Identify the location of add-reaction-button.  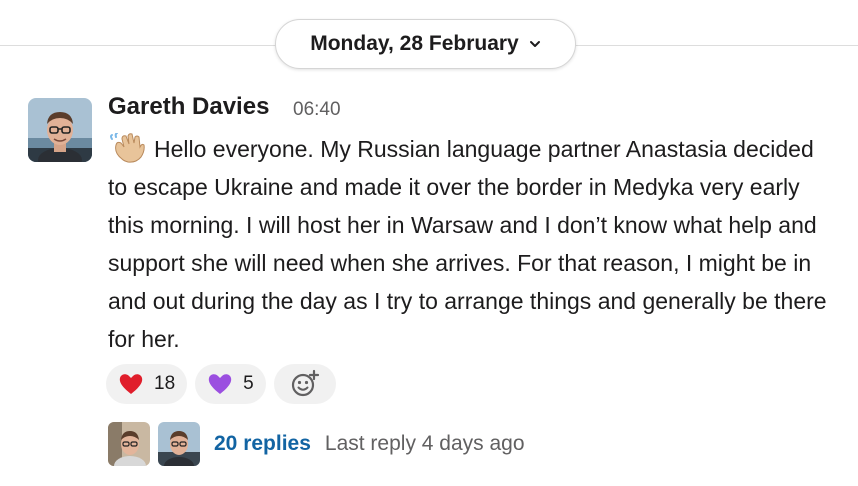
(304, 384).